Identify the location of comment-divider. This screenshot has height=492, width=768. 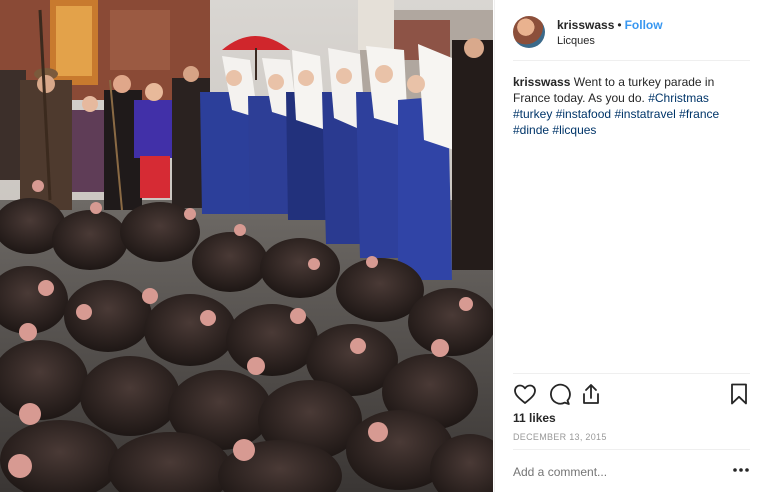
(631, 449).